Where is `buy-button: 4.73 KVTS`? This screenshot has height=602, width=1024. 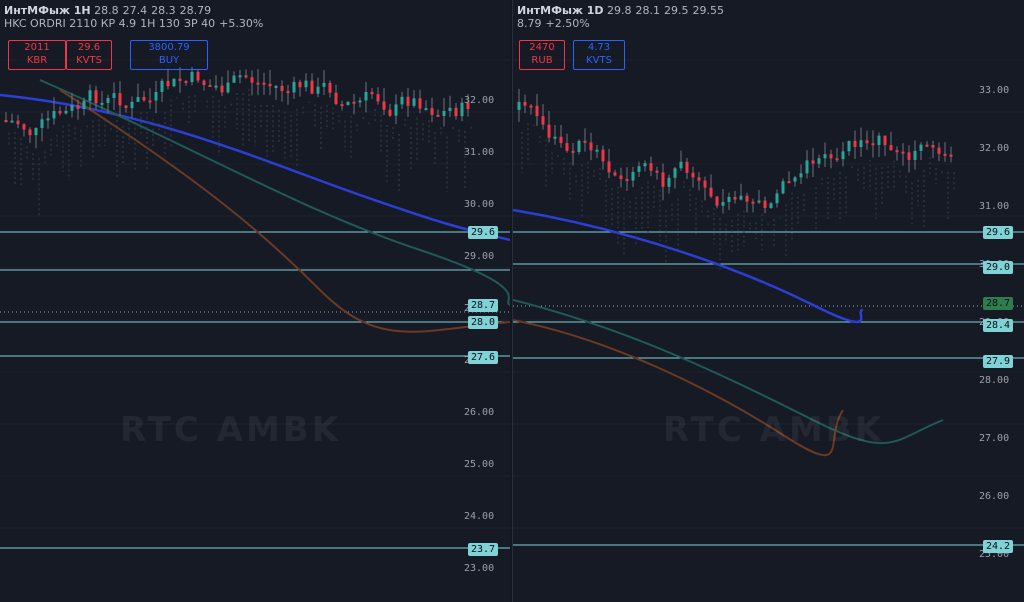
buy-button: 4.73 KVTS is located at coordinates (599, 55).